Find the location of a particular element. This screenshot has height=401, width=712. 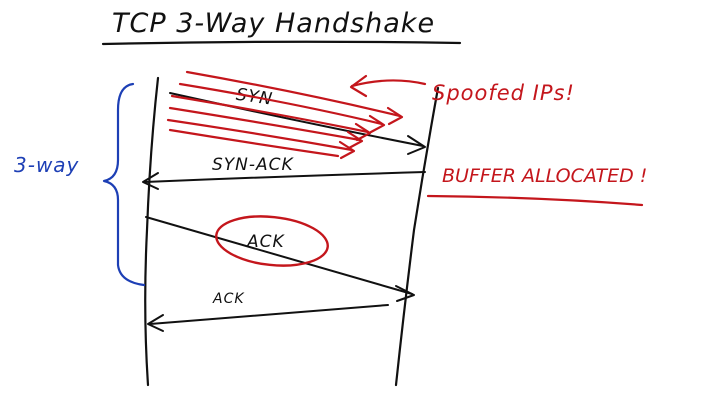

server-timeline is located at coordinates (417, 236).